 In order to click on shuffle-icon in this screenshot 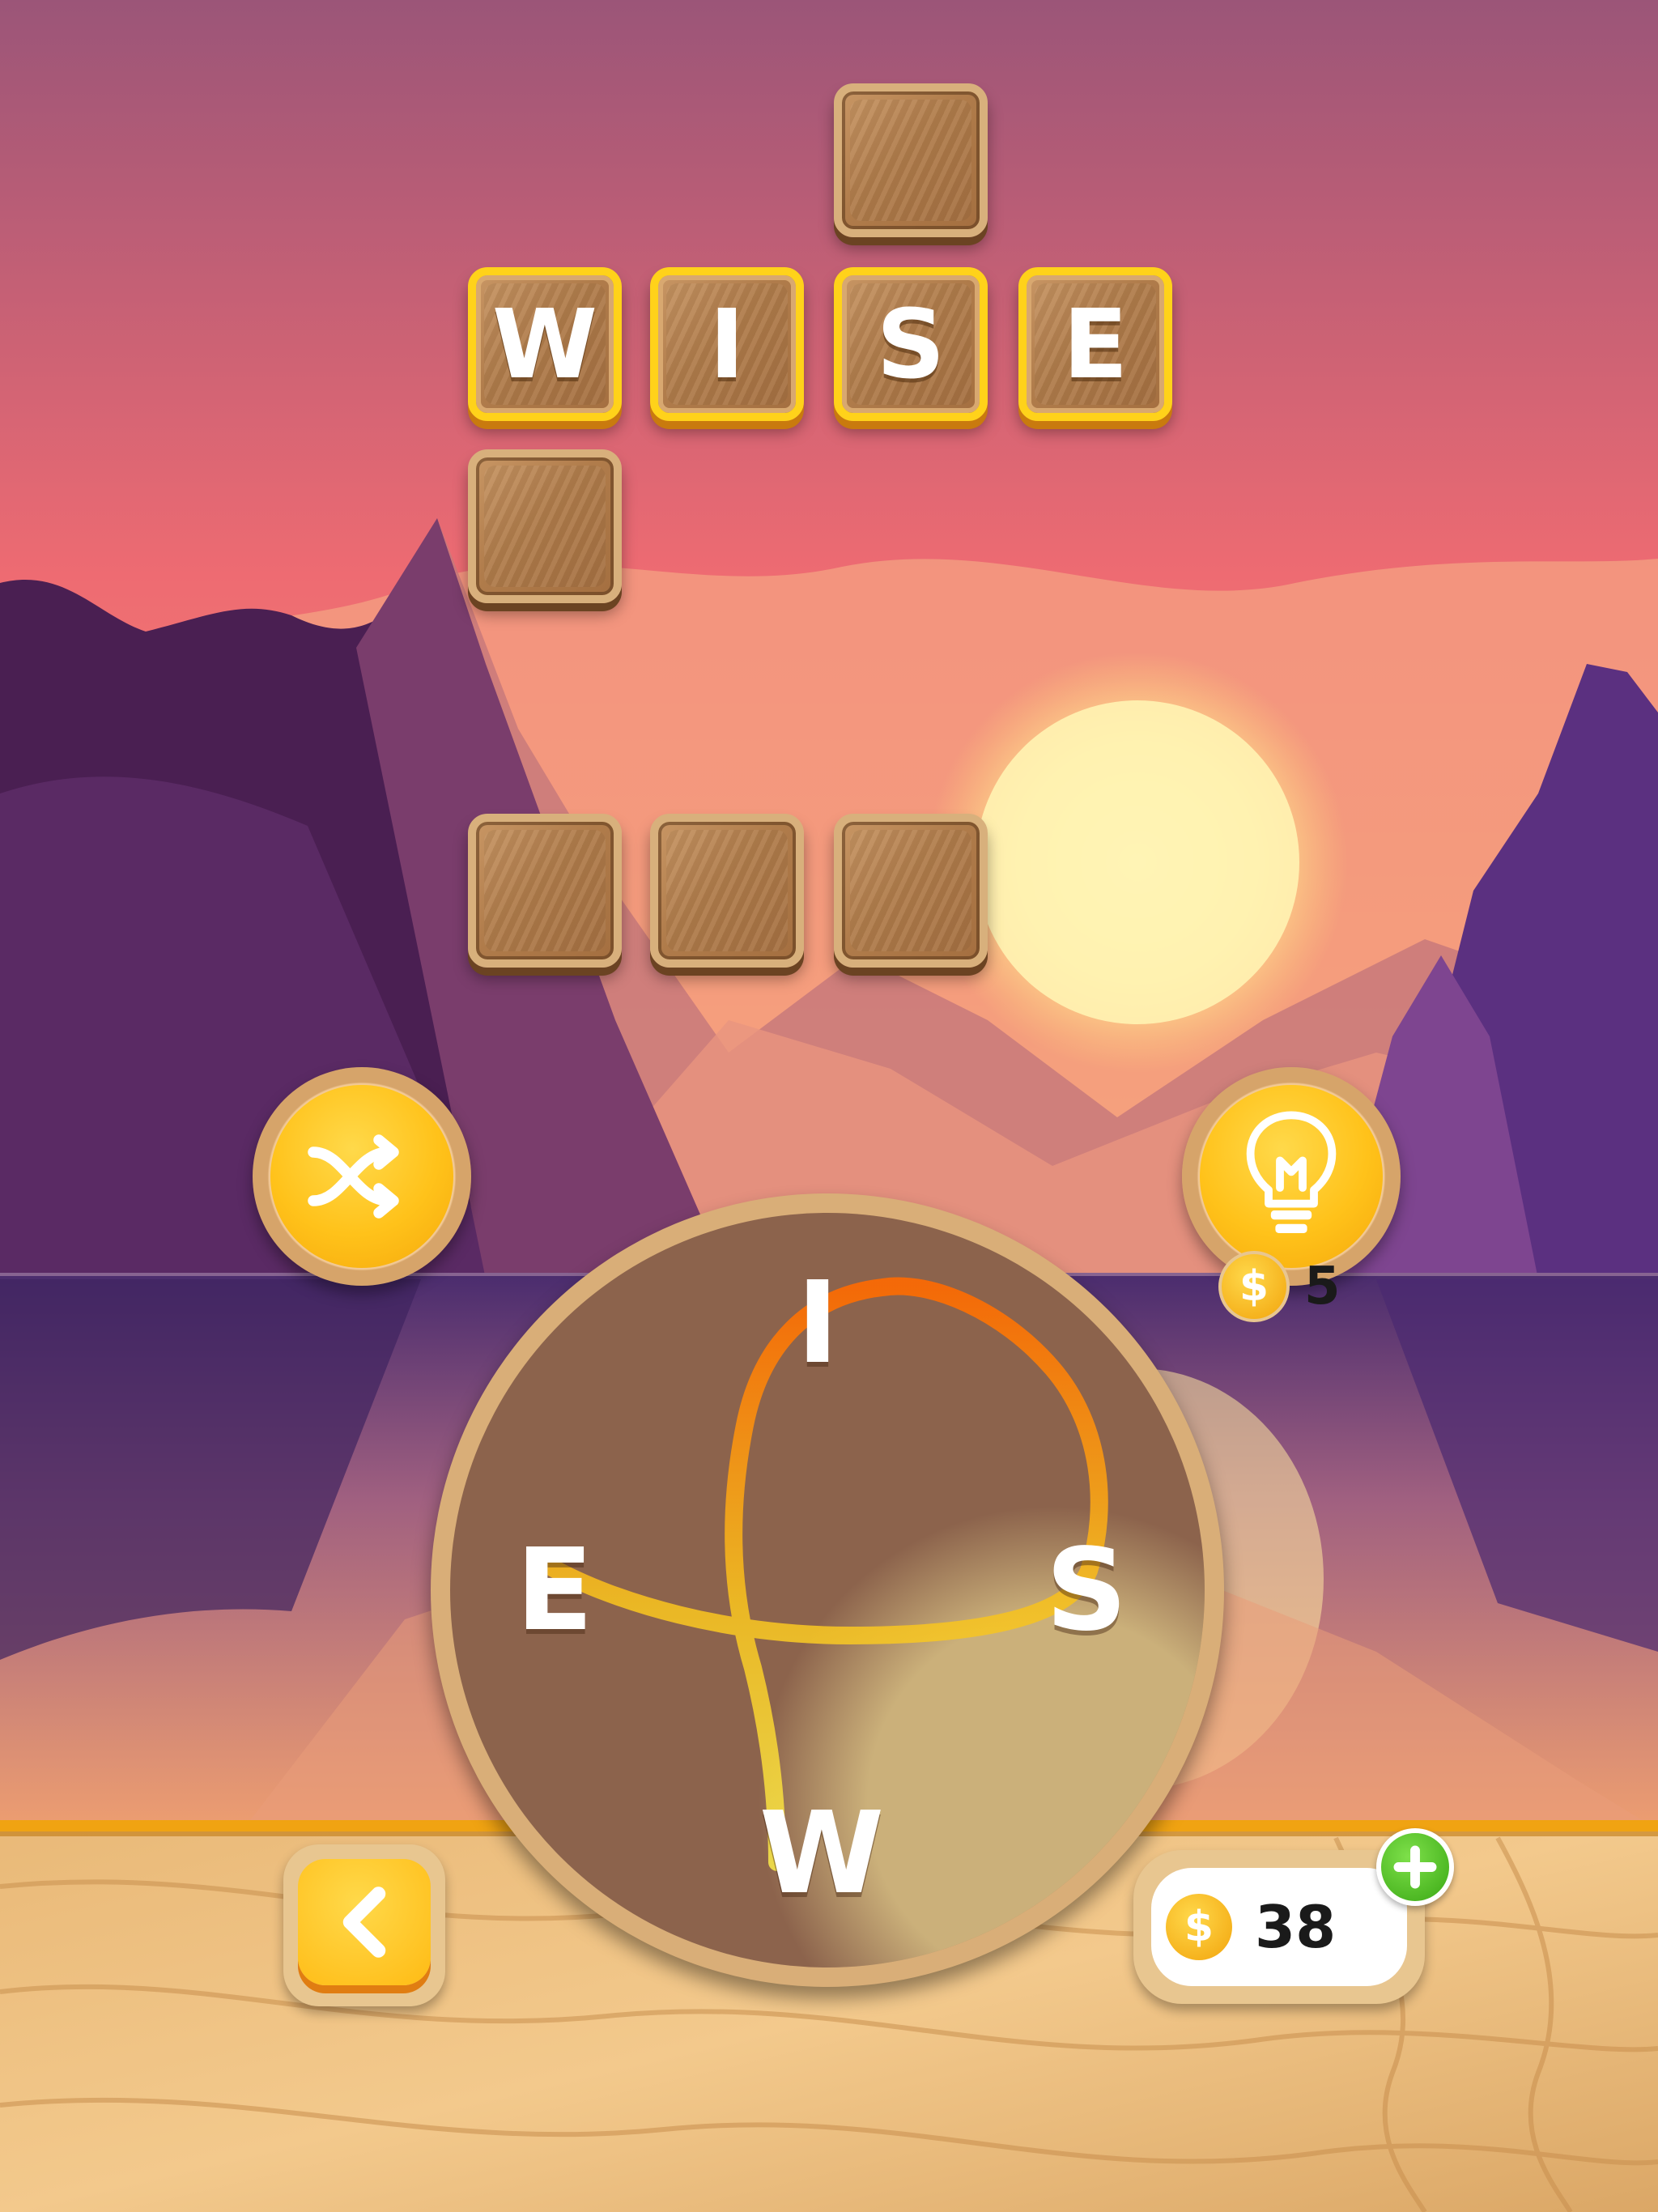, I will do `click(353, 1177)`.